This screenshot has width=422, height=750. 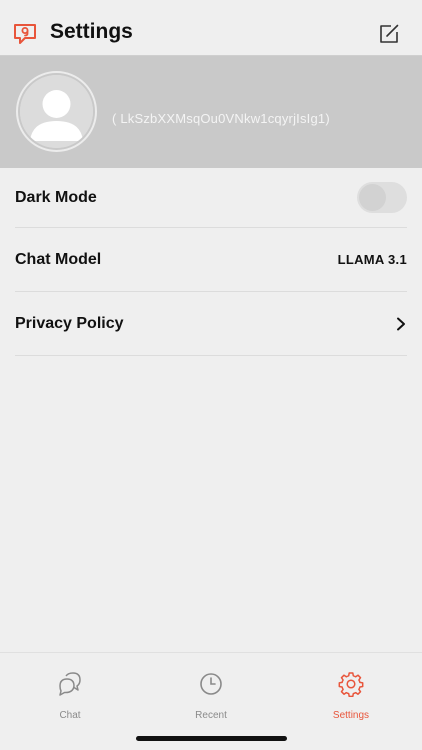 What do you see at coordinates (372, 259) in the screenshot?
I see `chat-model-value: LLAMA 3.1` at bounding box center [372, 259].